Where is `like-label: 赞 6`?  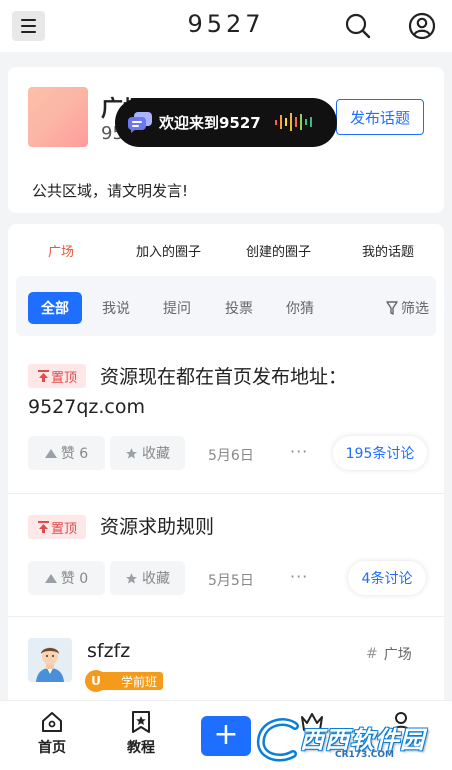 like-label: 赞 6 is located at coordinates (74, 454).